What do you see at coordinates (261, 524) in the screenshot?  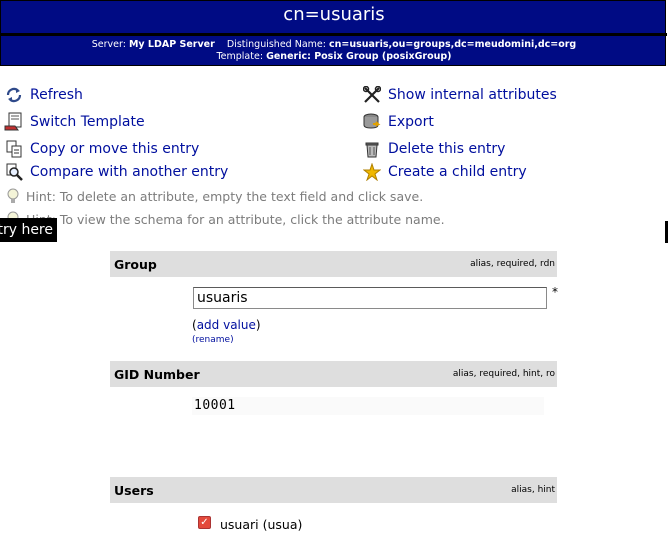 I see `member-label: usuari (usua)` at bounding box center [261, 524].